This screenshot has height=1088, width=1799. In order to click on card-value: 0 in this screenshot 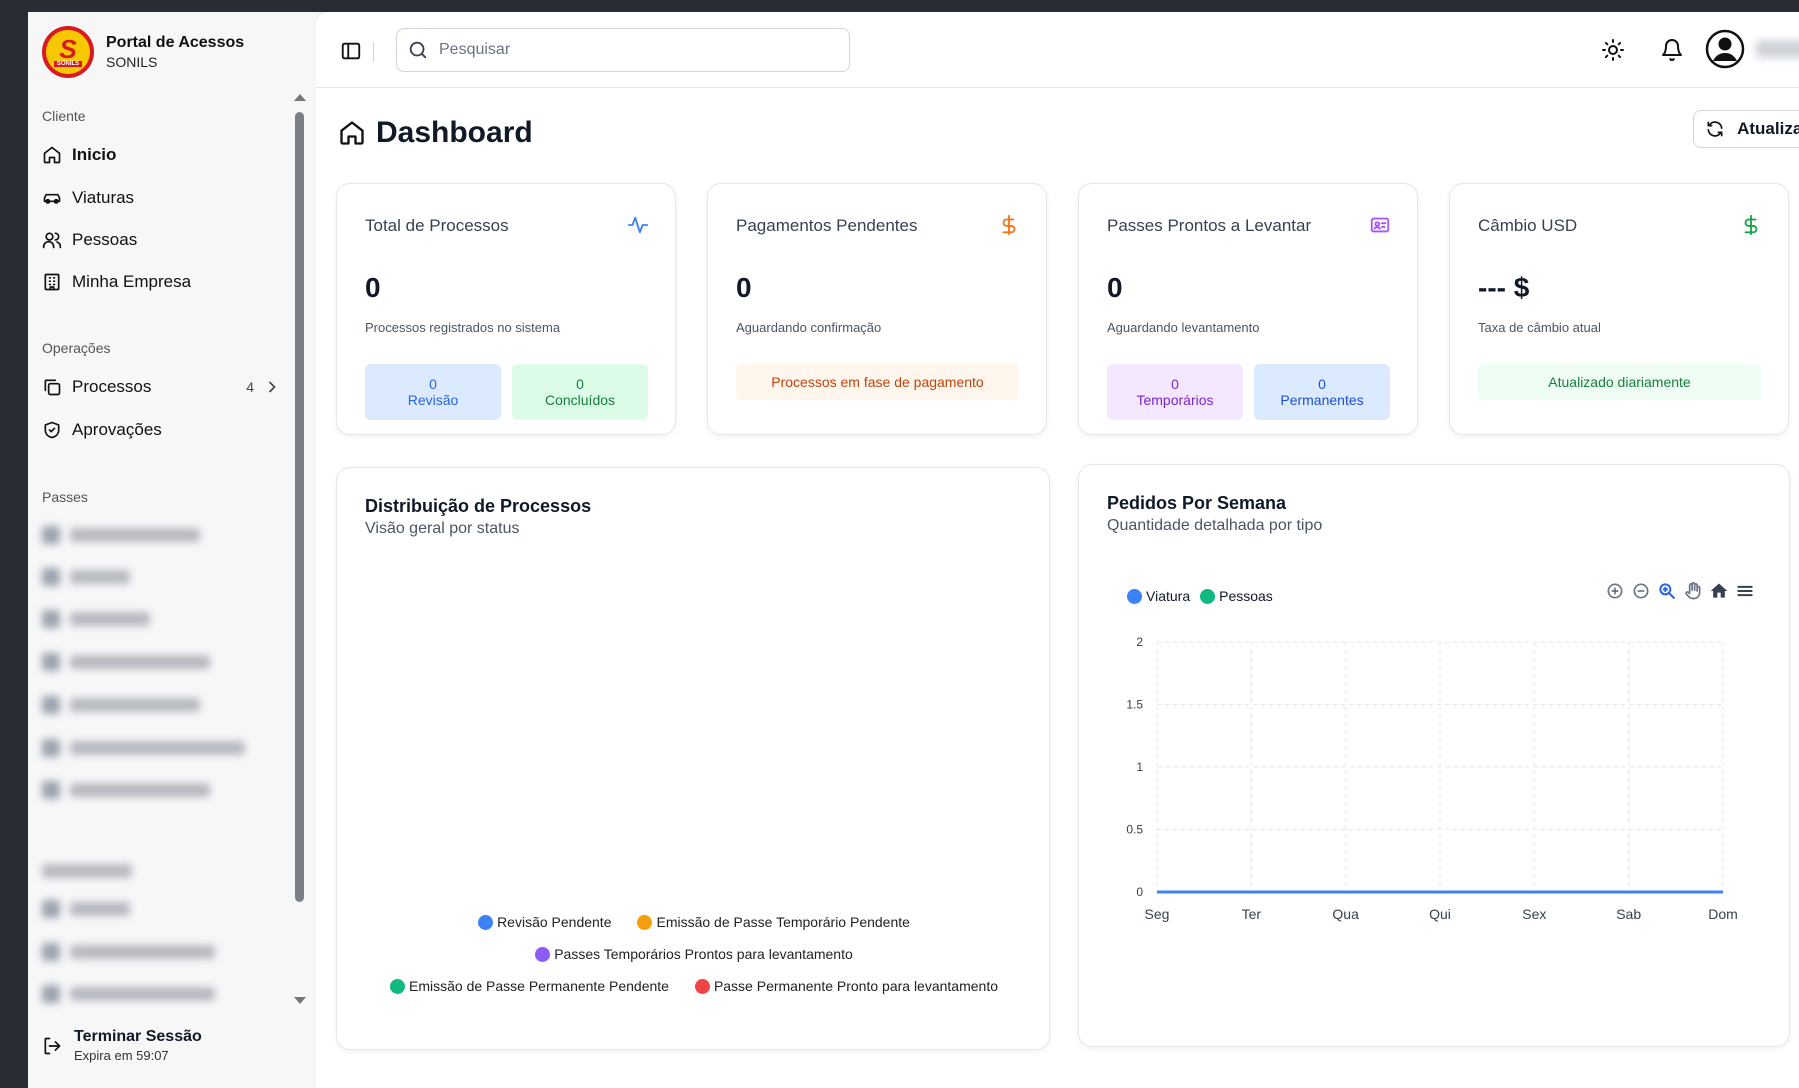, I will do `click(744, 287)`.